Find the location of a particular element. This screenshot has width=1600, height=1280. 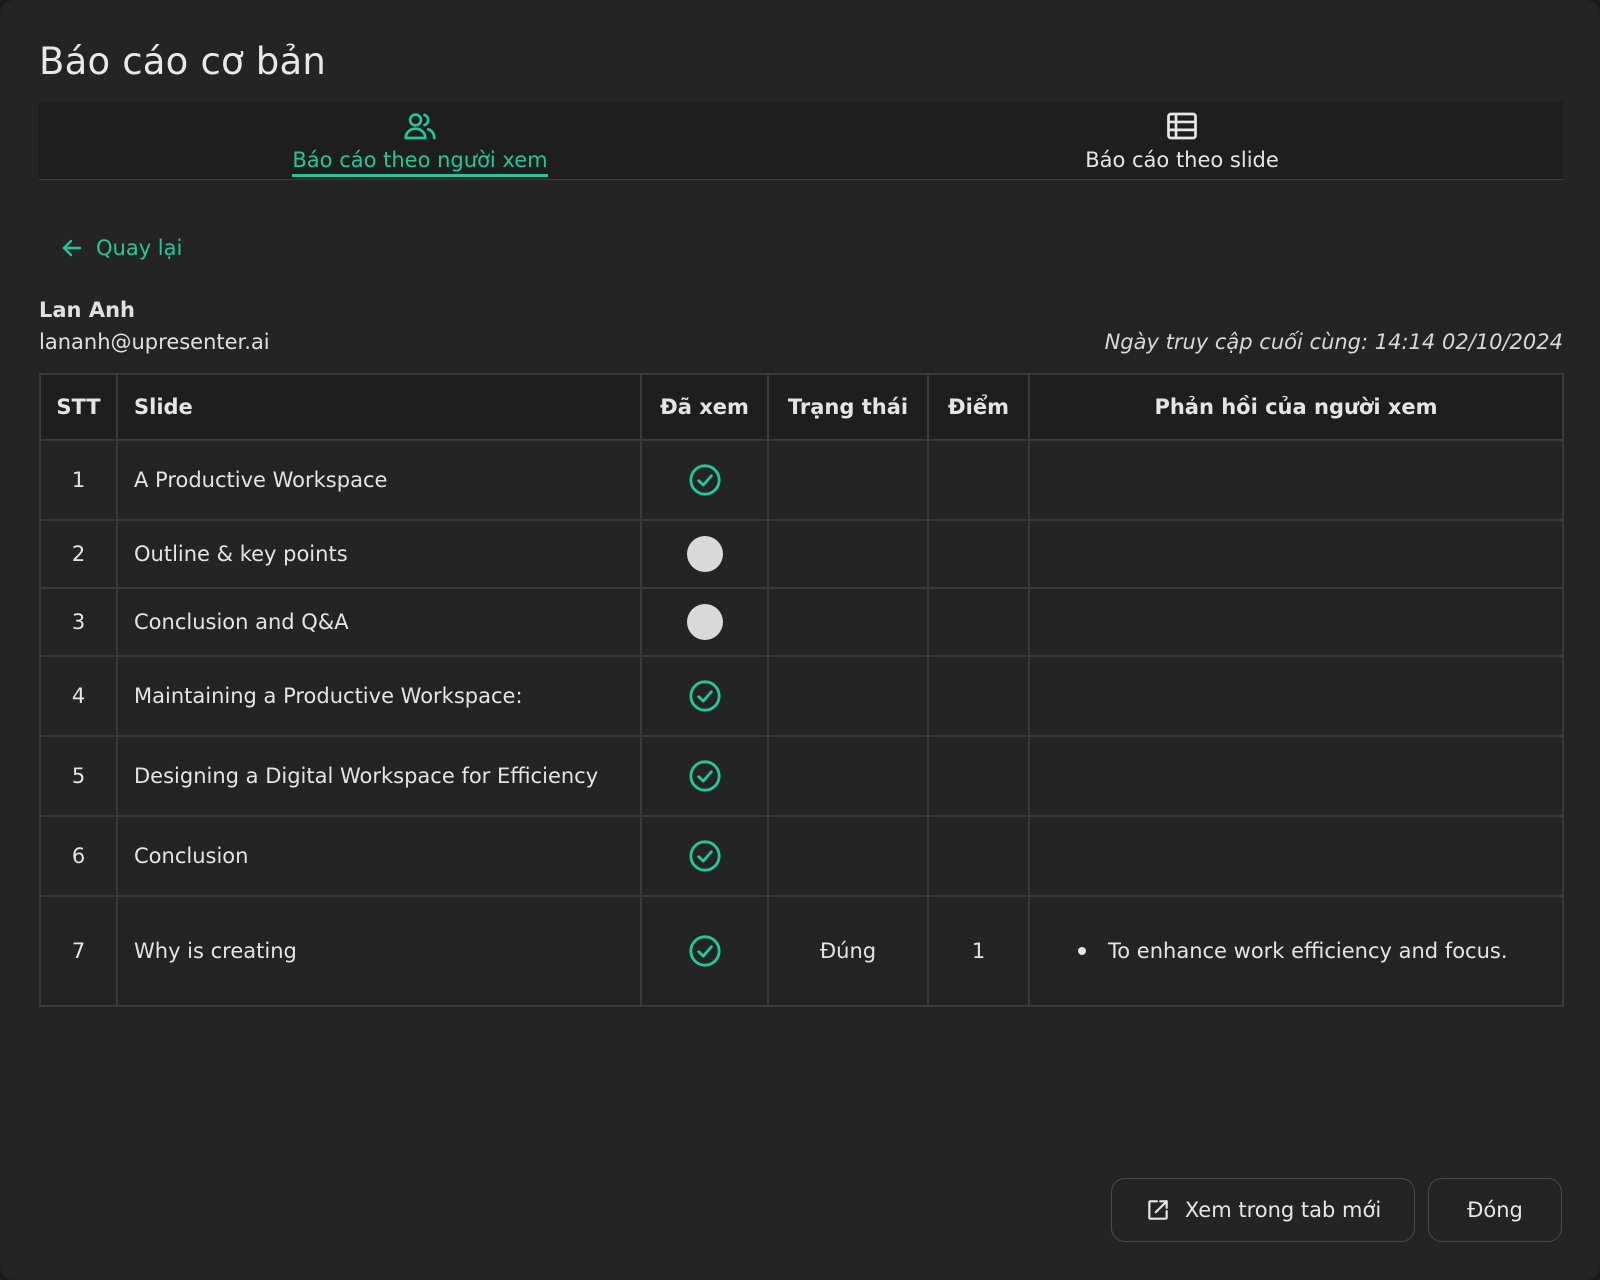

viewer-name: Lan Anh is located at coordinates (87, 310).